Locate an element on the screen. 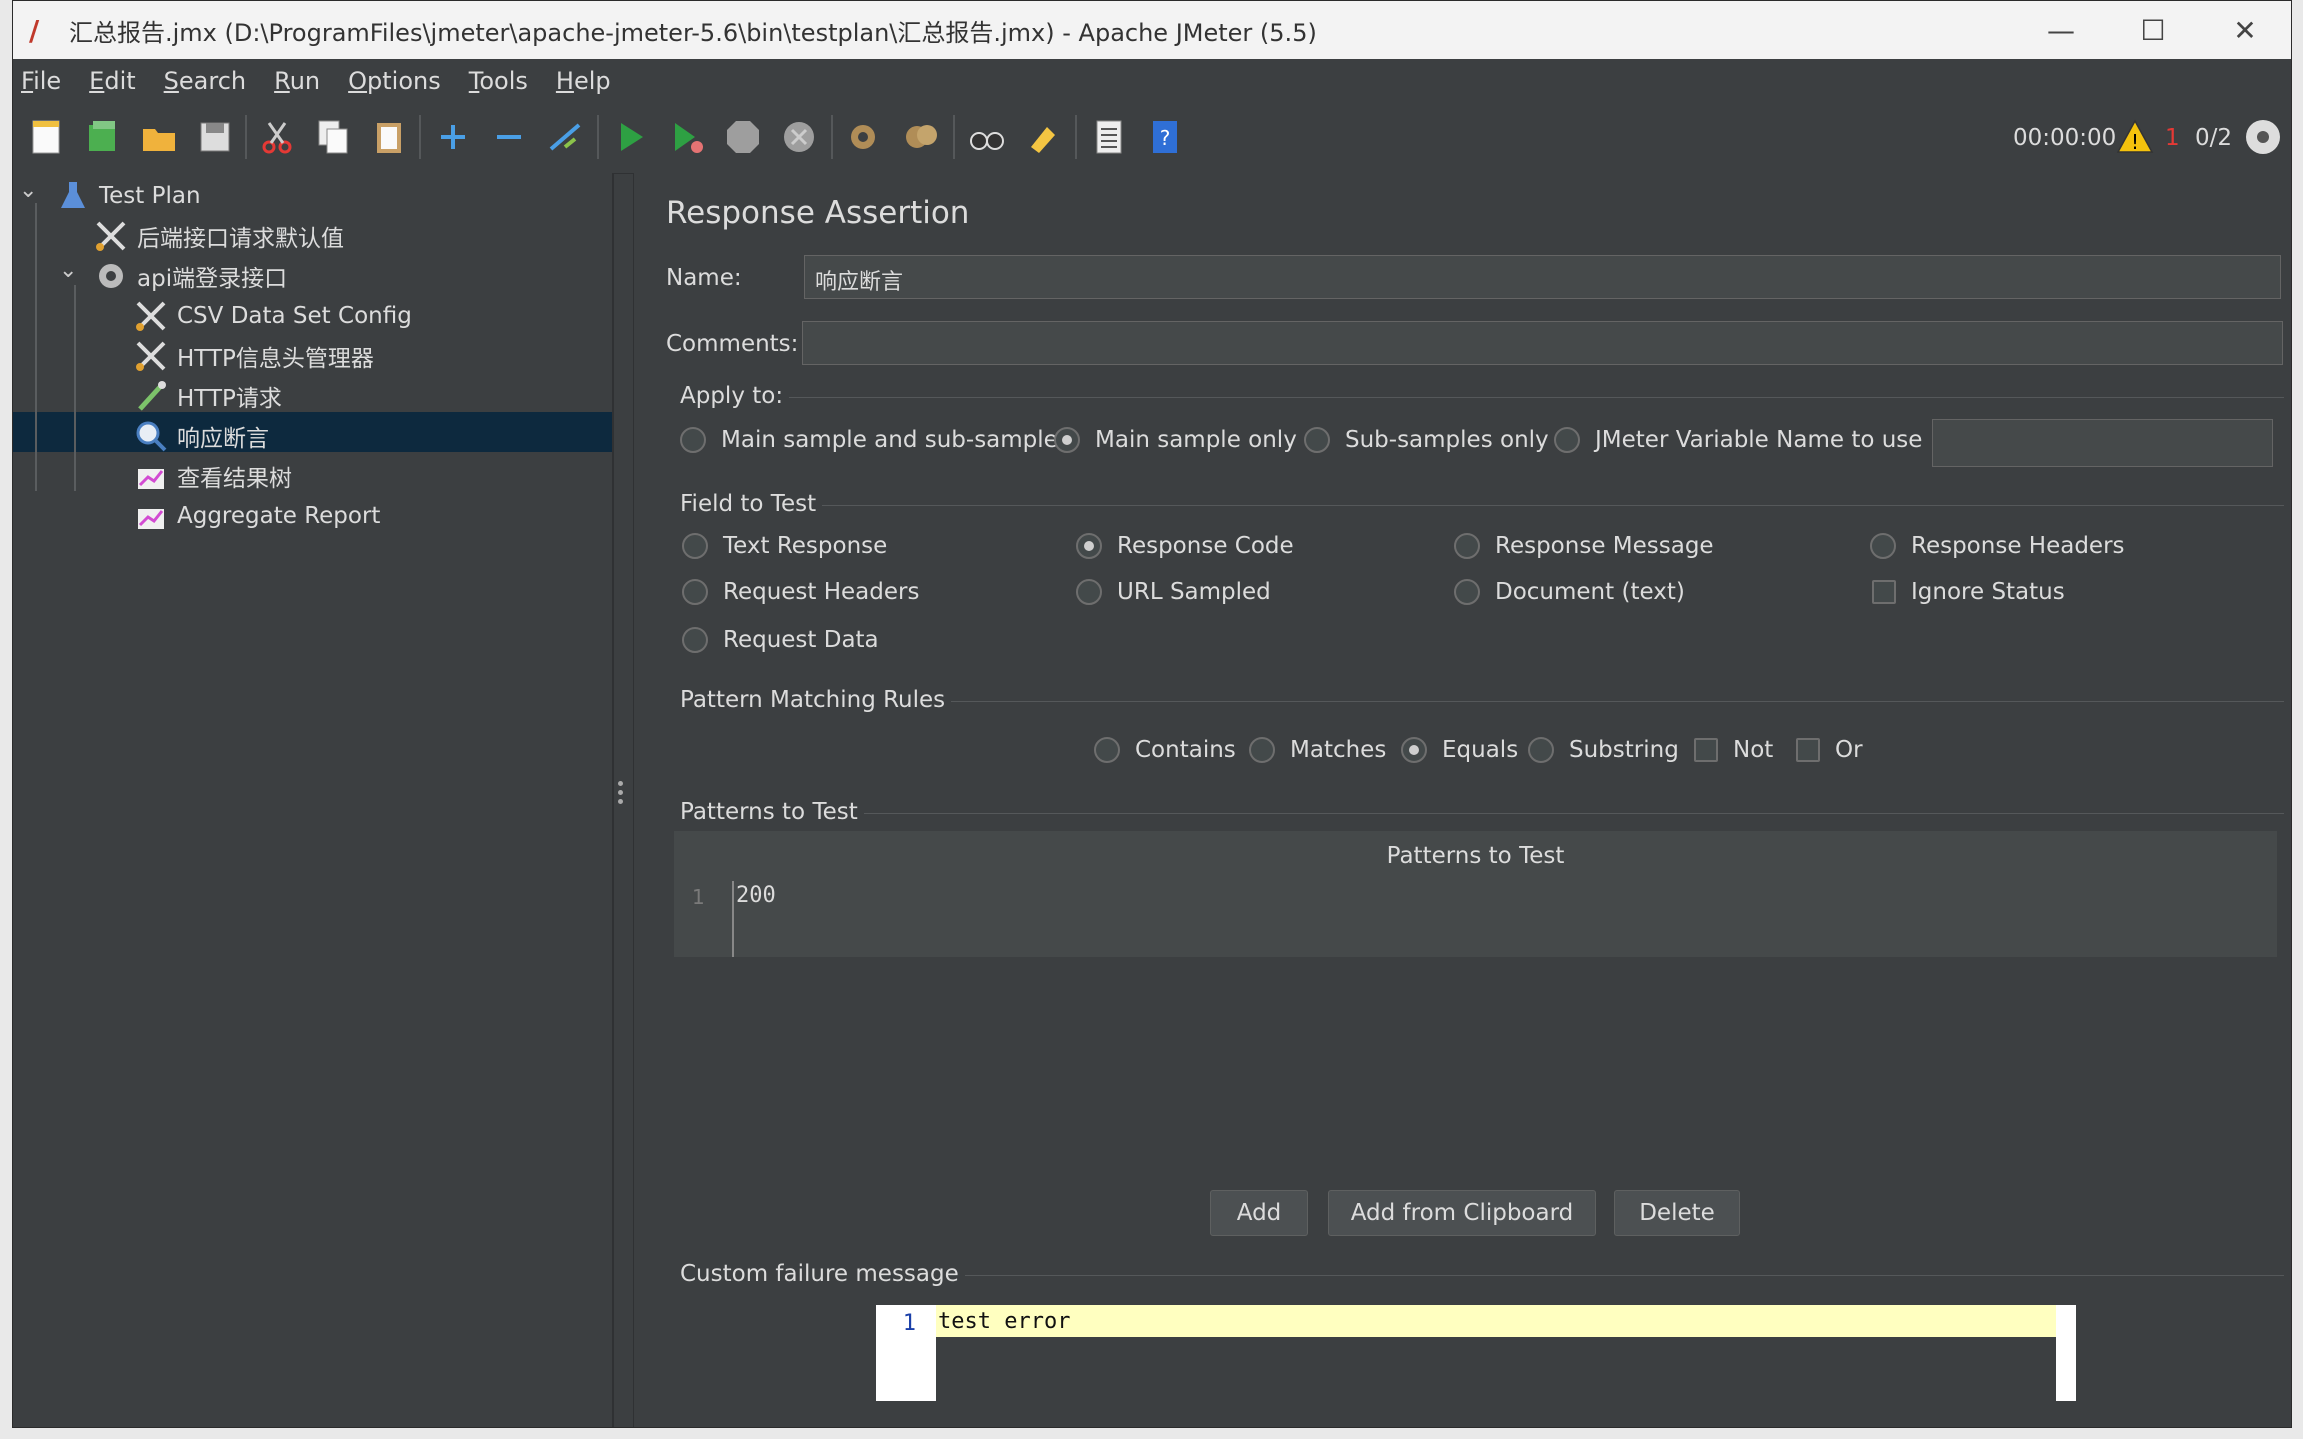 The height and width of the screenshot is (1439, 2303). pattern-cell: 200 is located at coordinates (756, 895).